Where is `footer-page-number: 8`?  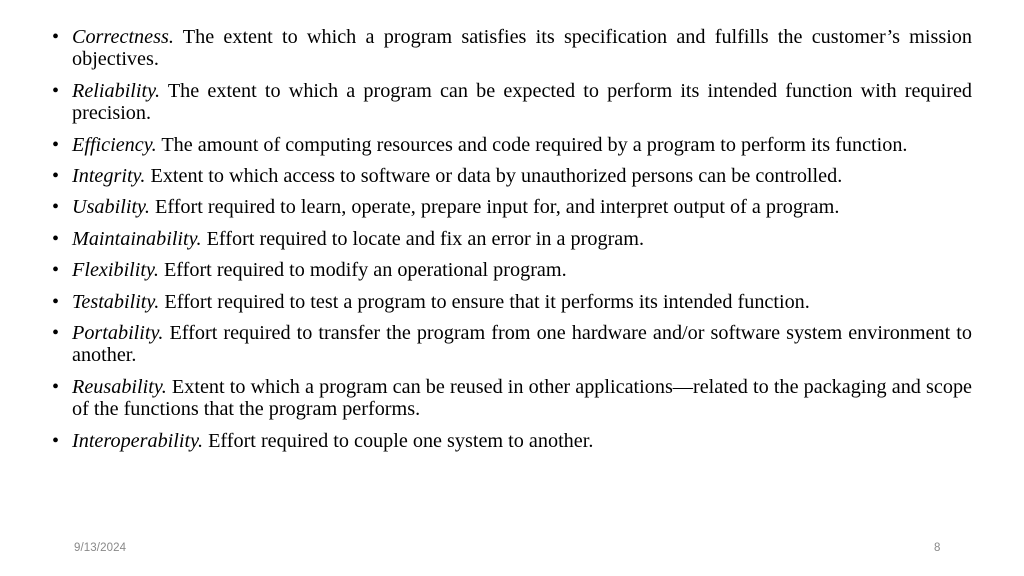
footer-page-number: 8 is located at coordinates (937, 548).